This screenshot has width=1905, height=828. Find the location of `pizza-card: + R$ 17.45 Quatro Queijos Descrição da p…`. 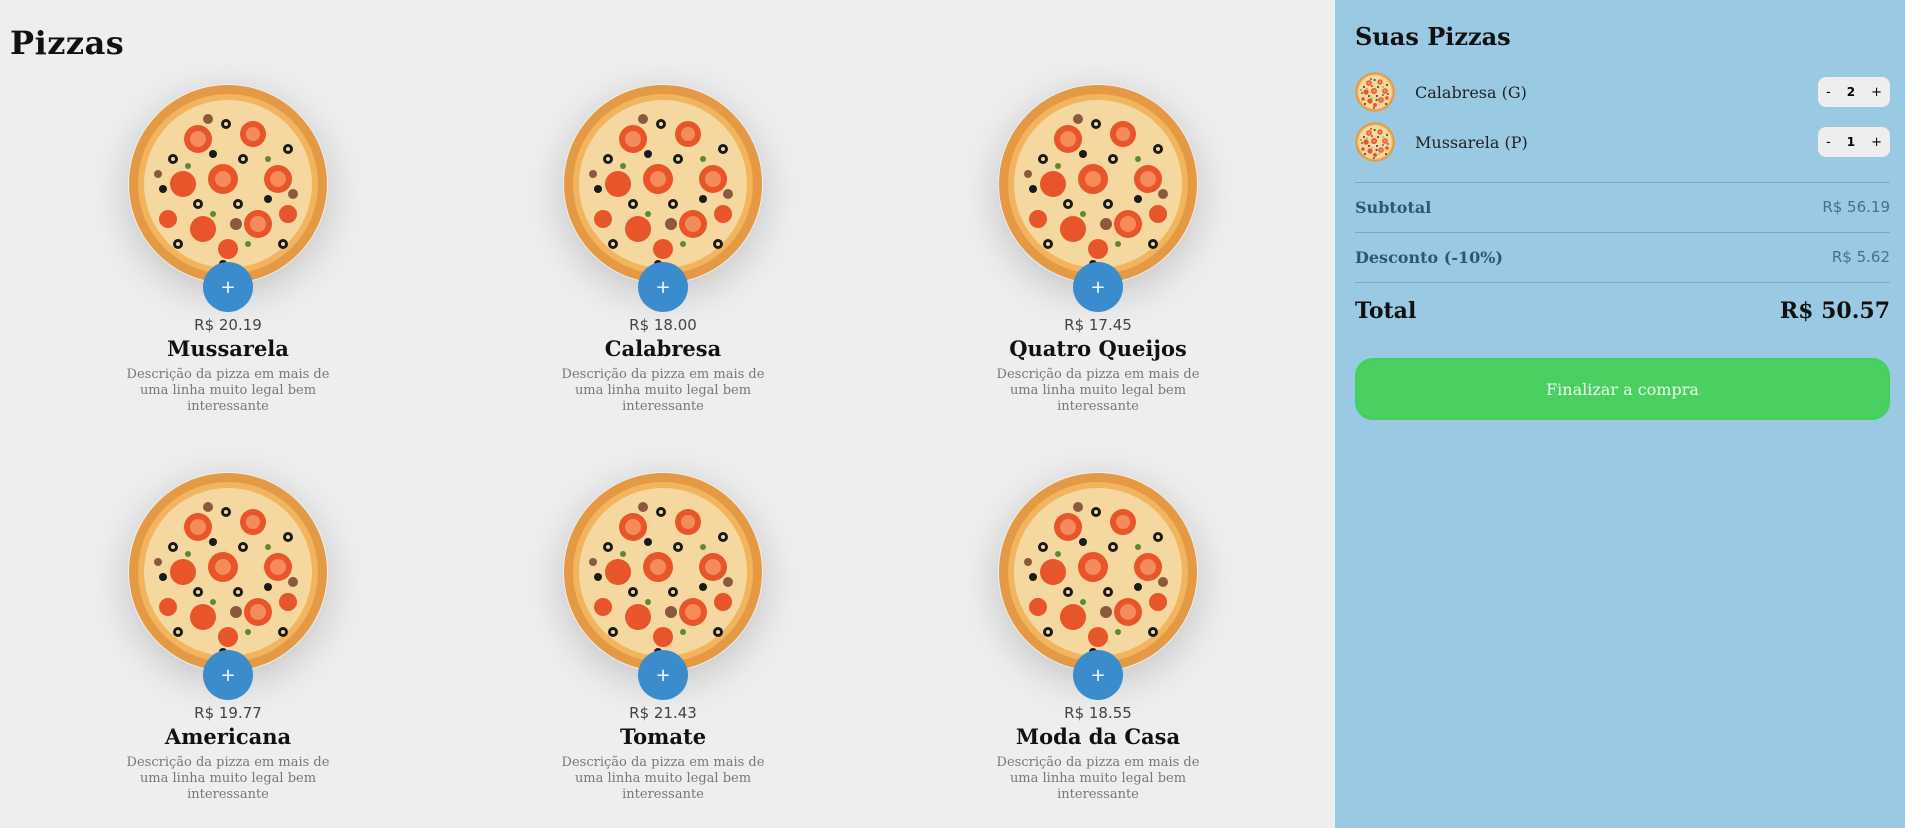

pizza-card: + R$ 17.45 Quatro Queijos Descrição da p… is located at coordinates (1098, 249).